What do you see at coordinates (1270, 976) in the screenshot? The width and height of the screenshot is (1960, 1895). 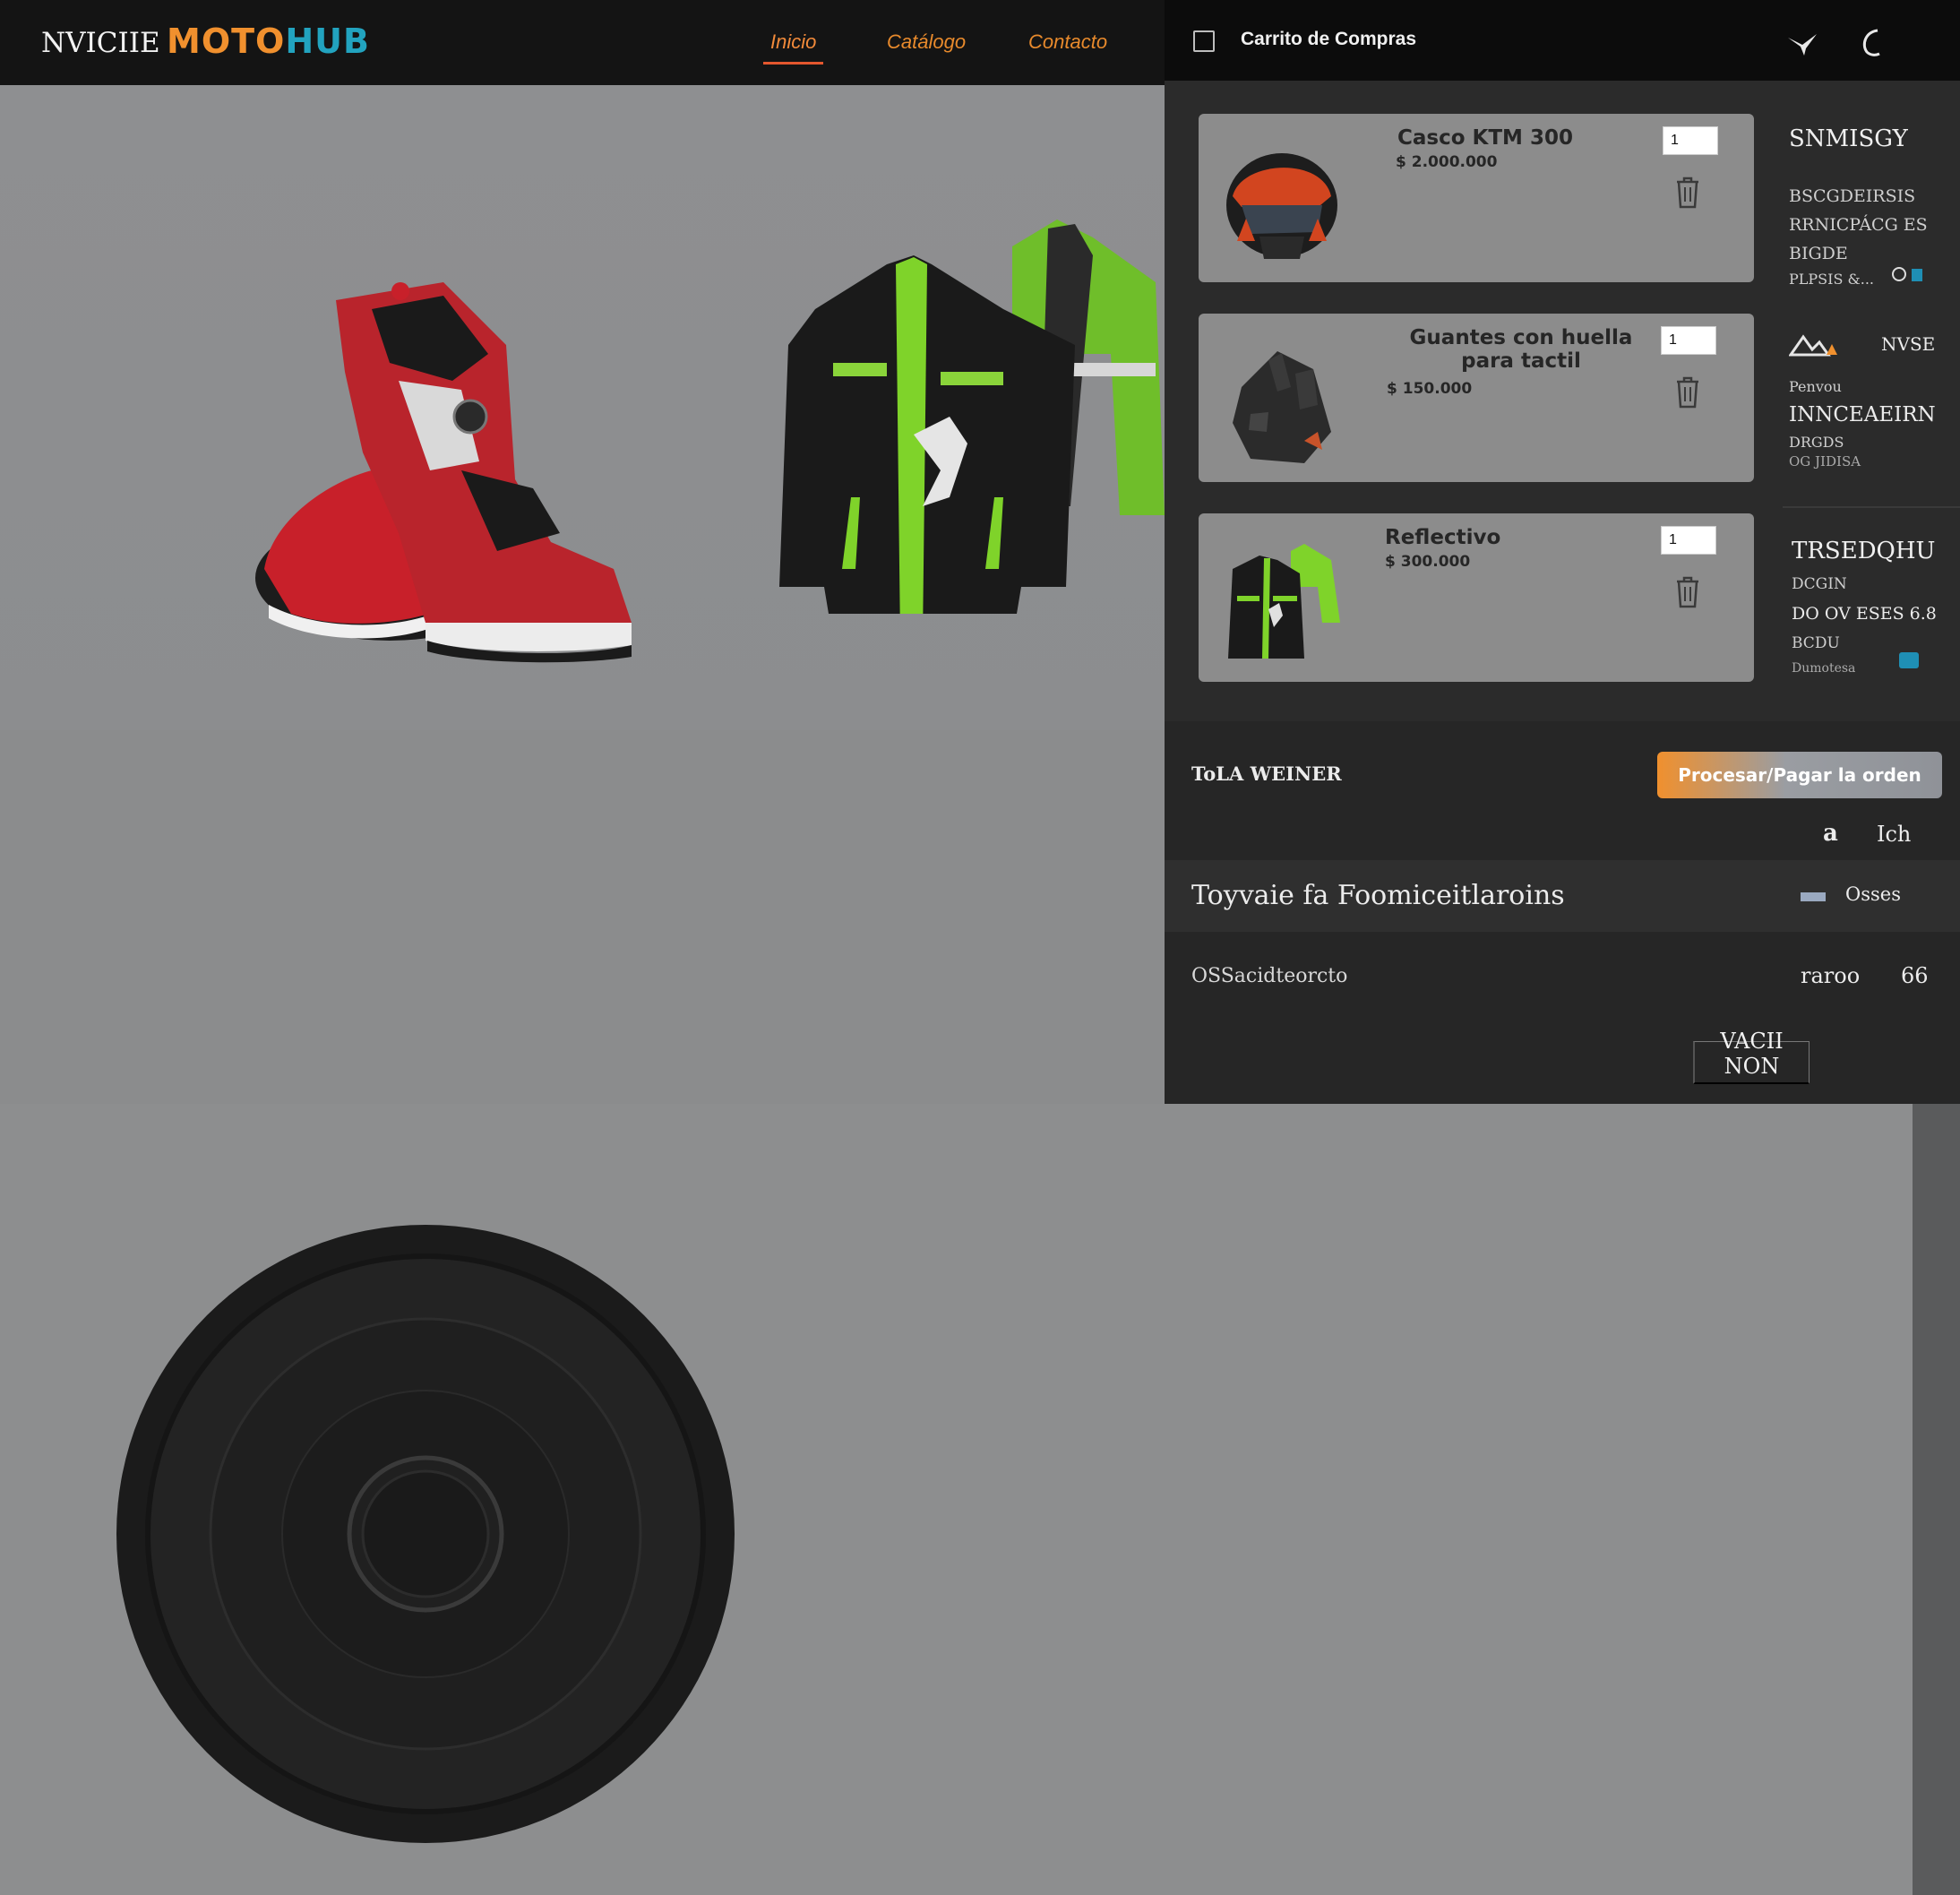 I see `subtotal-label: OSSacidteorcto` at bounding box center [1270, 976].